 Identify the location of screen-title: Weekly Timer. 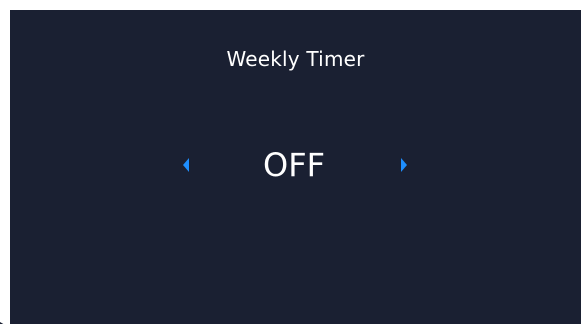
(295, 59).